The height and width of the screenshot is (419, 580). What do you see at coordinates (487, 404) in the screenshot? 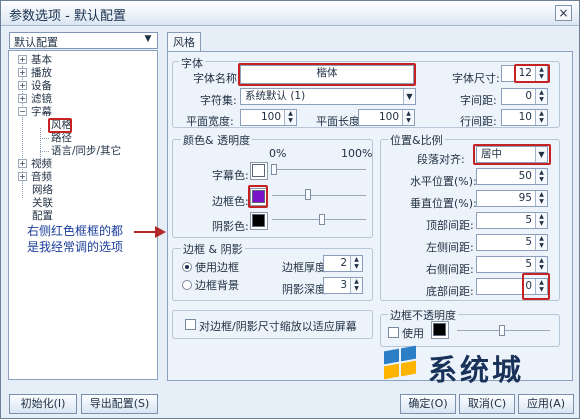
I see `cancel-button: 取消(C)` at bounding box center [487, 404].